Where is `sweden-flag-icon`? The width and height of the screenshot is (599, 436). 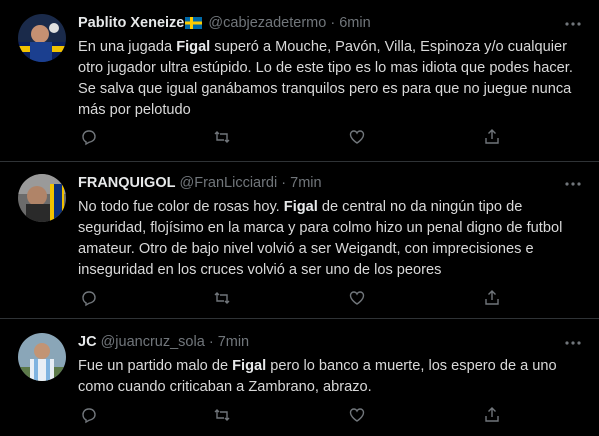 sweden-flag-icon is located at coordinates (194, 25).